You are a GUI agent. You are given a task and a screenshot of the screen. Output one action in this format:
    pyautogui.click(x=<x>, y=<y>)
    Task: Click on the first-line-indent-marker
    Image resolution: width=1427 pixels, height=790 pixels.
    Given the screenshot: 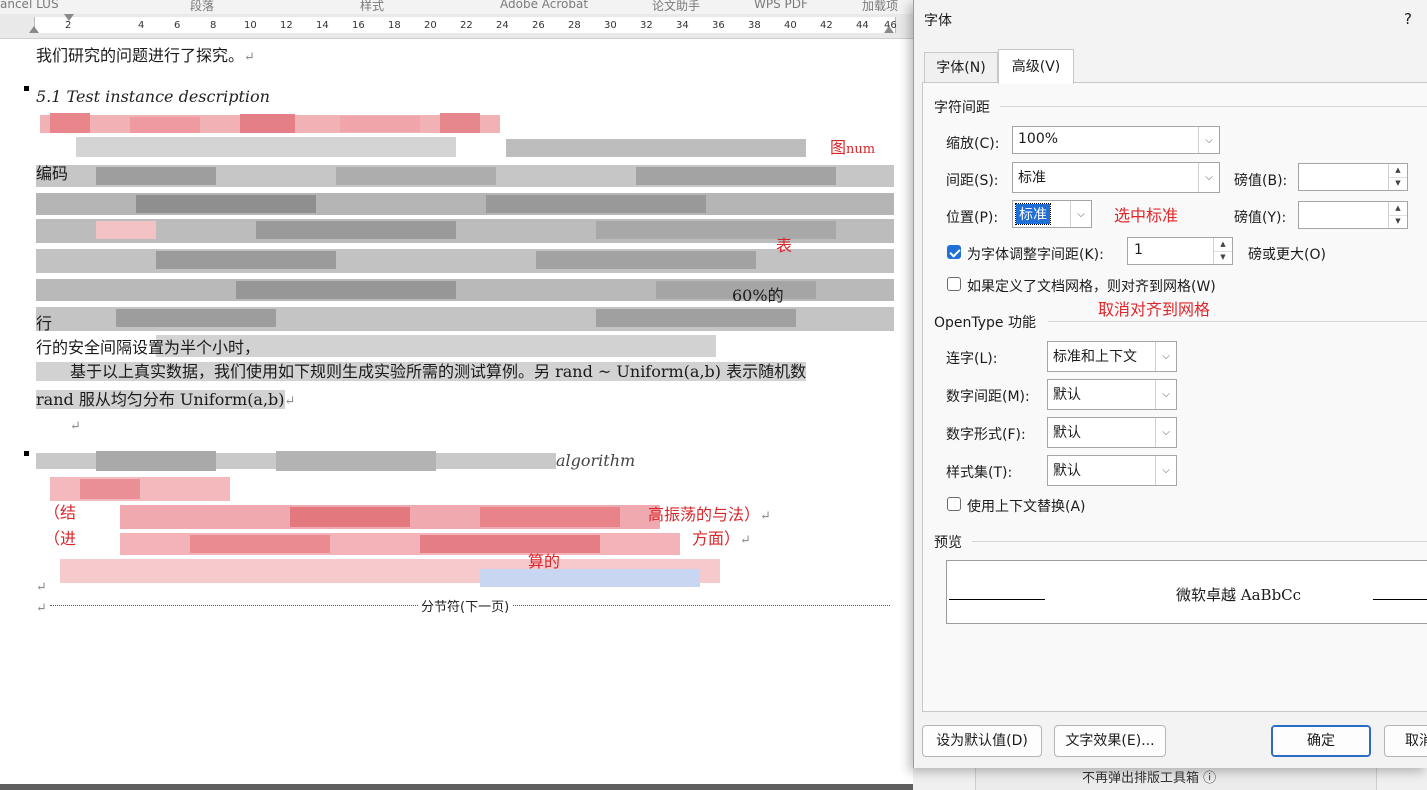 What is the action you would take?
    pyautogui.click(x=69, y=17)
    